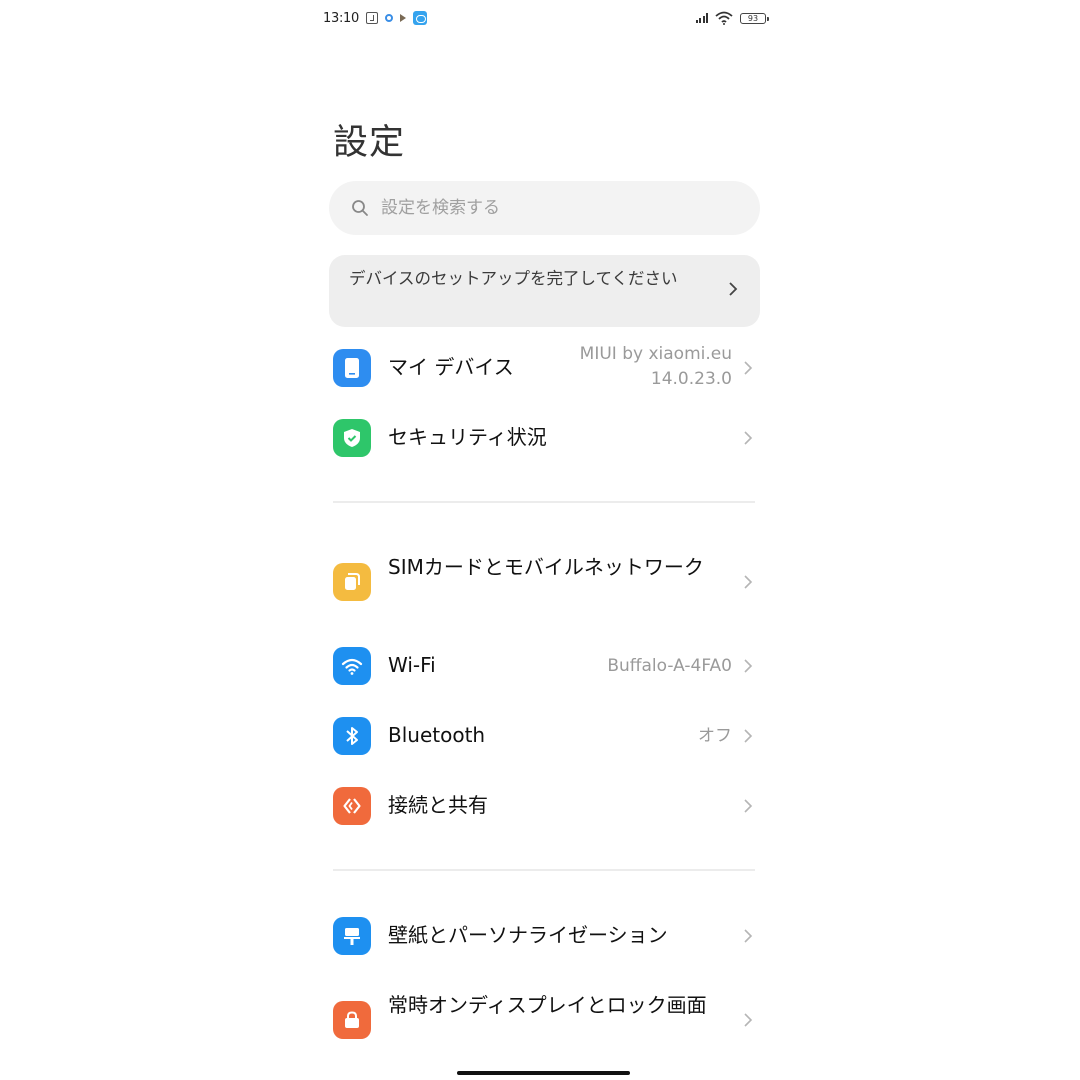  Describe the element at coordinates (691, 379) in the screenshot. I see `firmware-version: 14.0.23.0` at that location.